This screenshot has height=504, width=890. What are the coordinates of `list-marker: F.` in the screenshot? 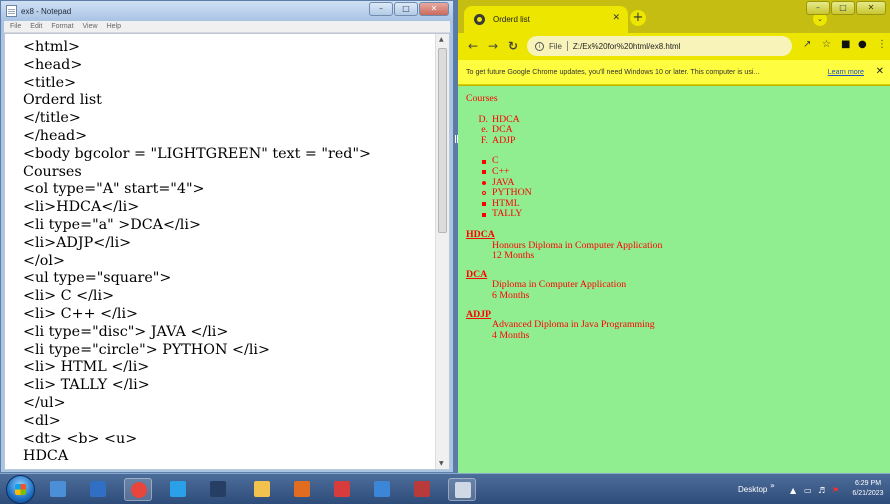 It's located at (484, 140).